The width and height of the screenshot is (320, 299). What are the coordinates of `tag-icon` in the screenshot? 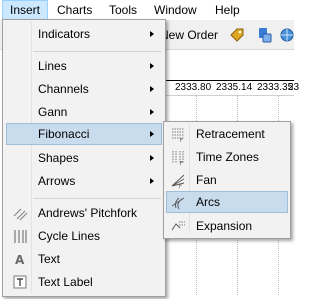 It's located at (237, 35).